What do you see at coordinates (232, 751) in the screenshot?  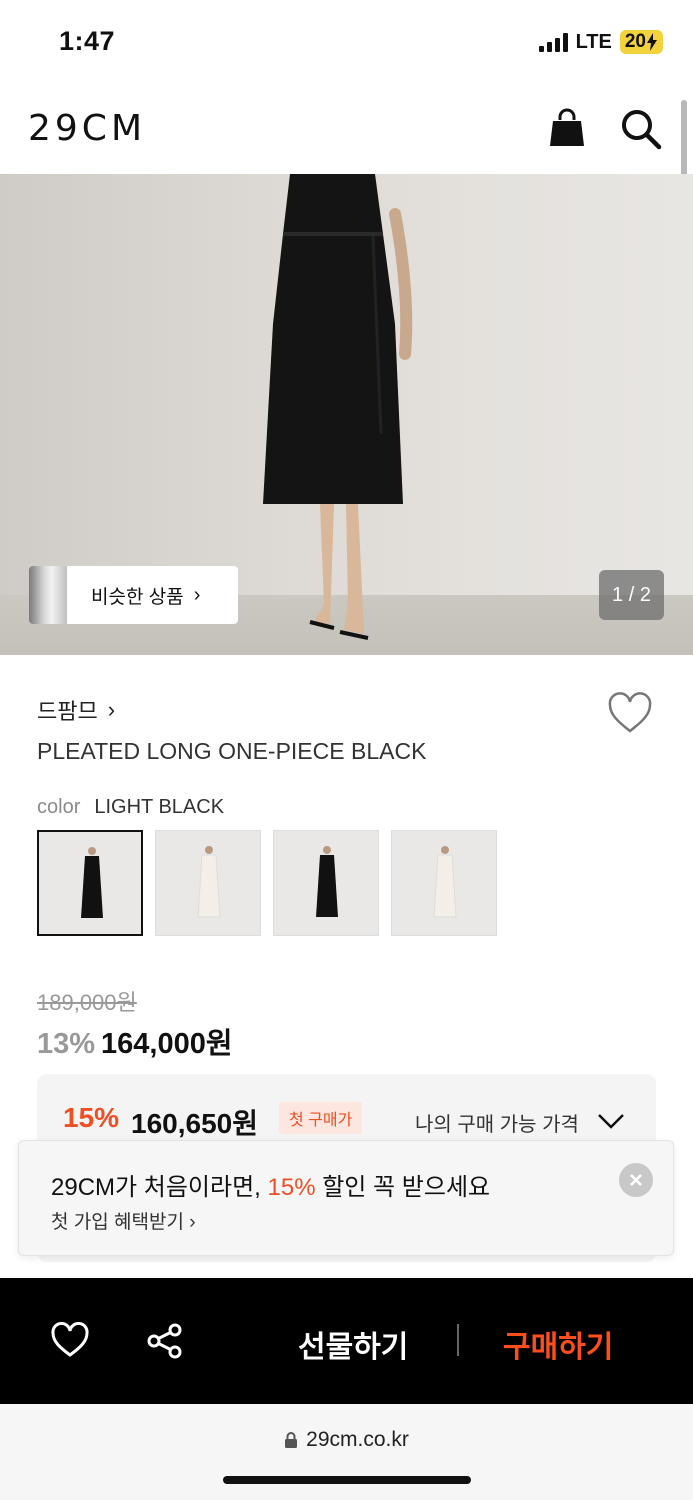 I see `product-name: PLEATED LONG ONE-PIECE BLACK` at bounding box center [232, 751].